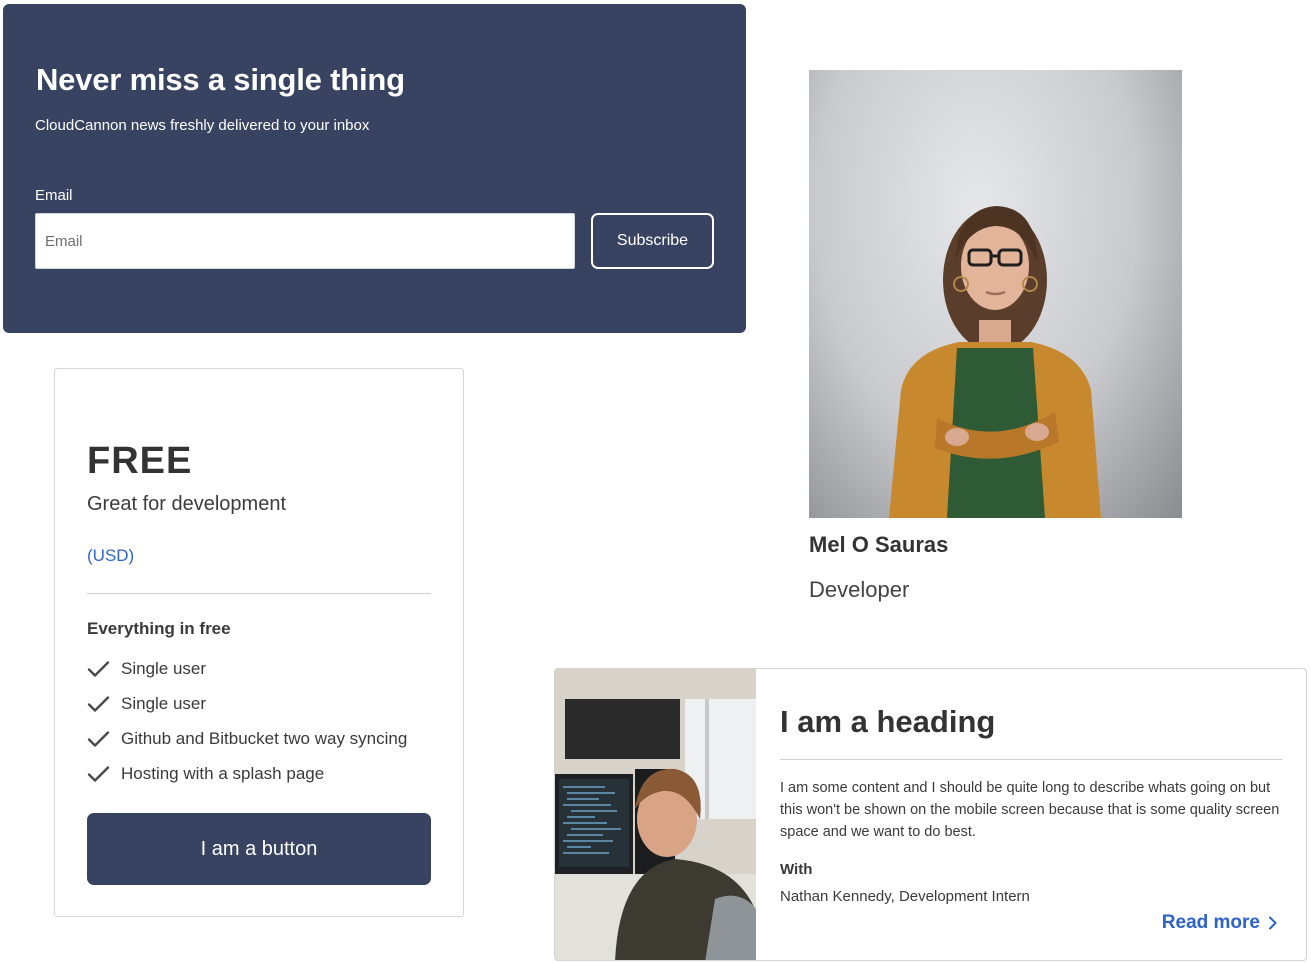 The image size is (1311, 963). I want to click on chevron-right-icon, so click(1273, 923).